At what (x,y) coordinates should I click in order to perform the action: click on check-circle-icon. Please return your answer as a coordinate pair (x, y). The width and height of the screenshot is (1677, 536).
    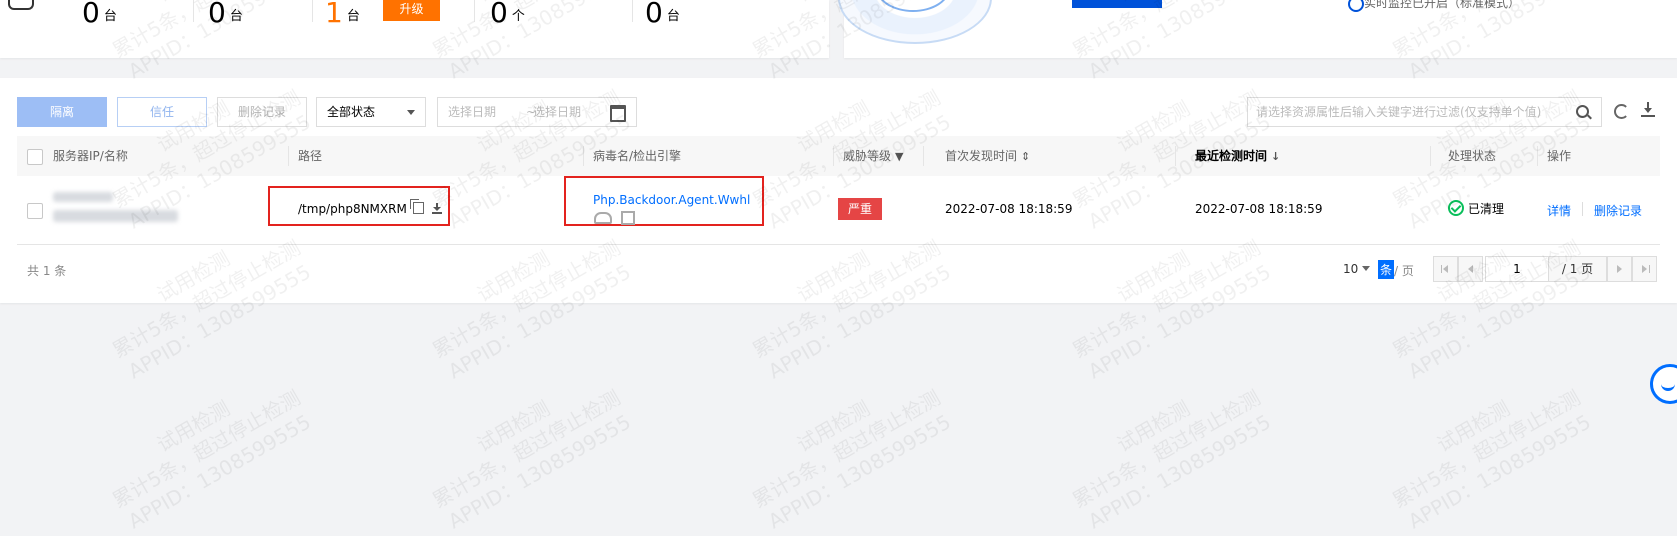
    Looking at the image, I should click on (1456, 208).